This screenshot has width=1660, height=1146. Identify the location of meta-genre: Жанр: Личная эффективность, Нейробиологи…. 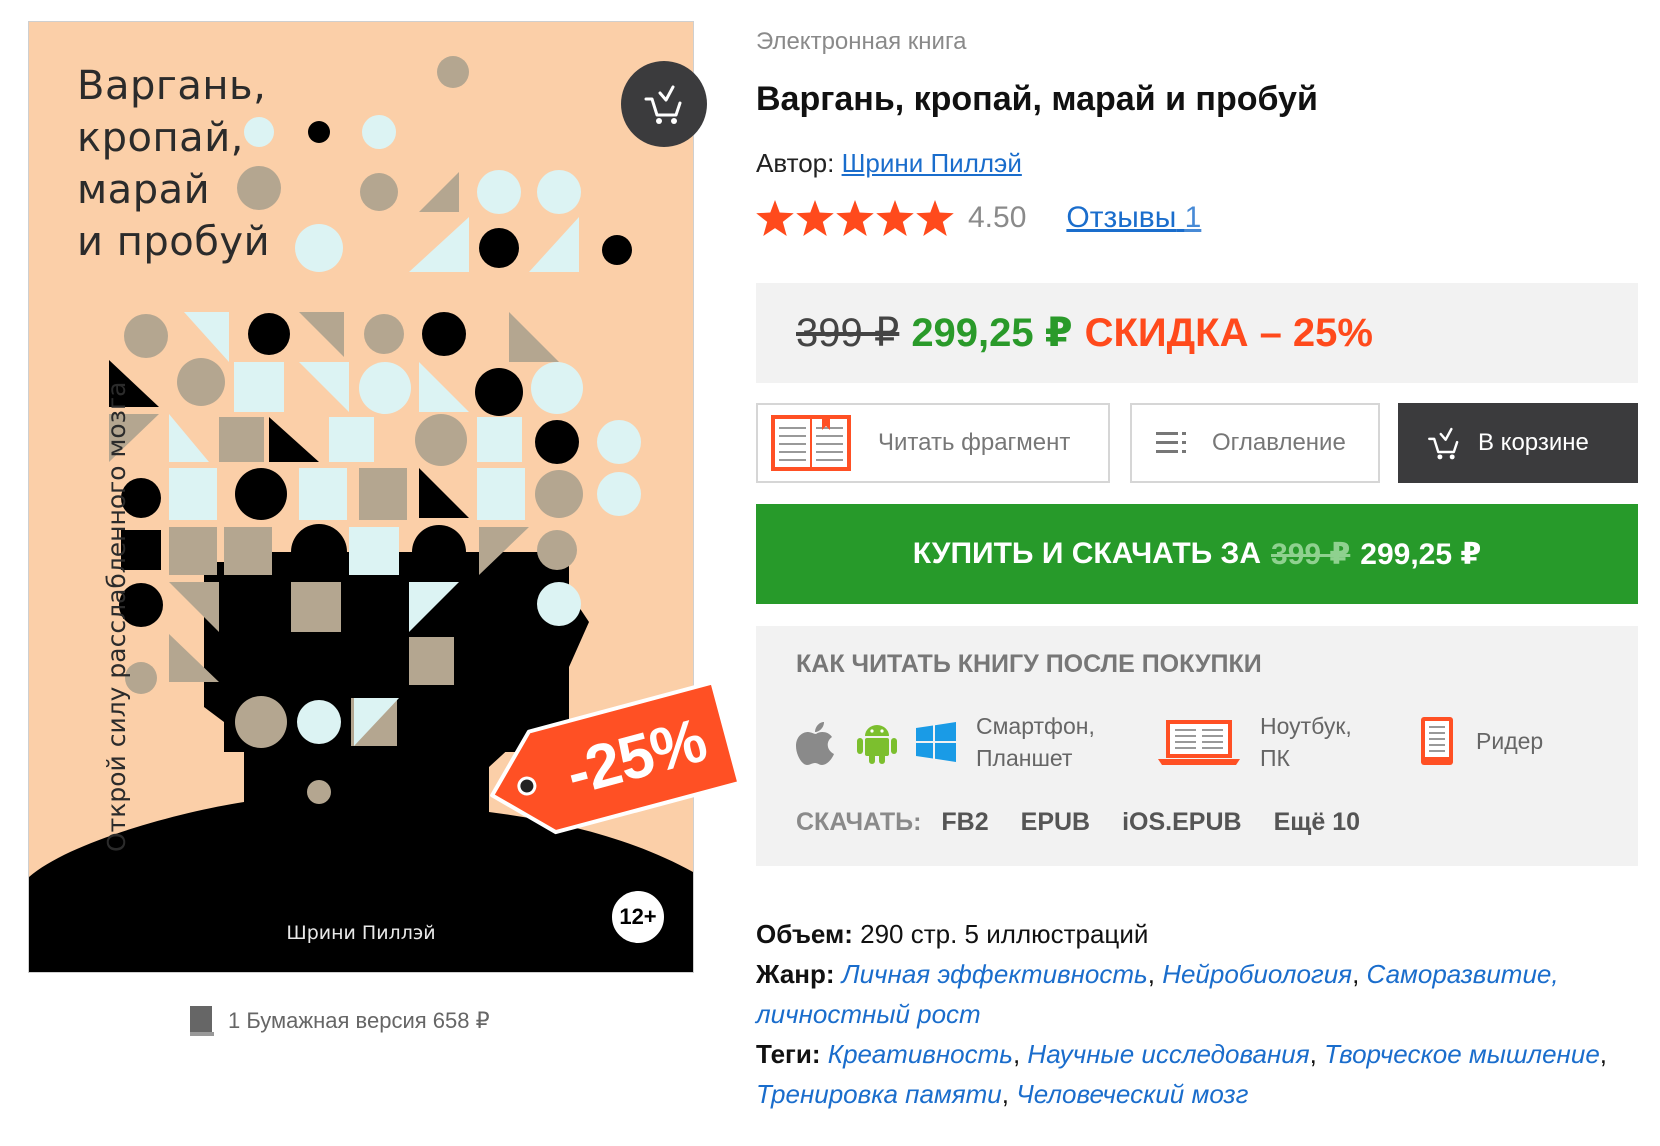
(1157, 994).